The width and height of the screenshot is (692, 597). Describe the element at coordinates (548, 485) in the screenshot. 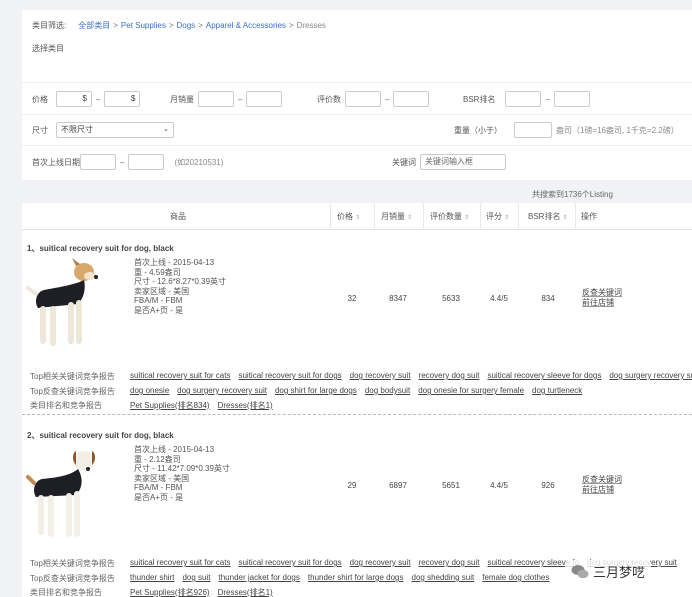

I see `bsr-cell: 926` at that location.